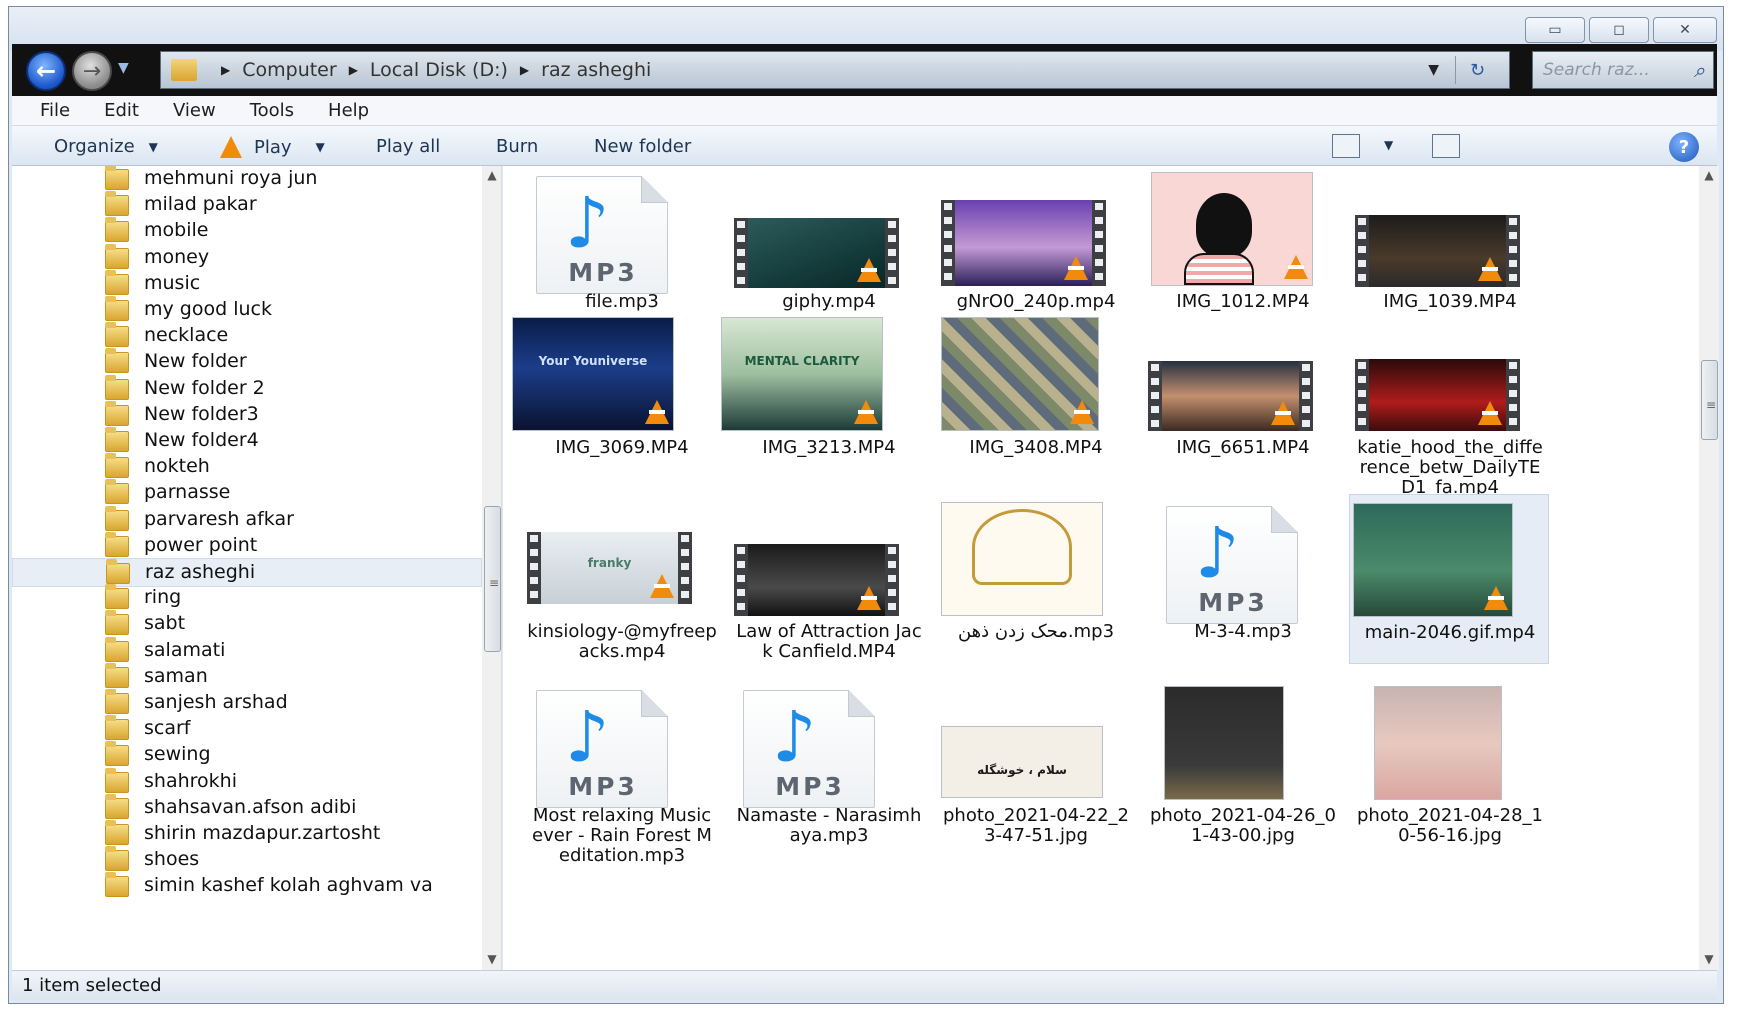 This screenshot has width=1739, height=1011. I want to click on breadcrumb-current-folder: raz asheghi, so click(596, 70).